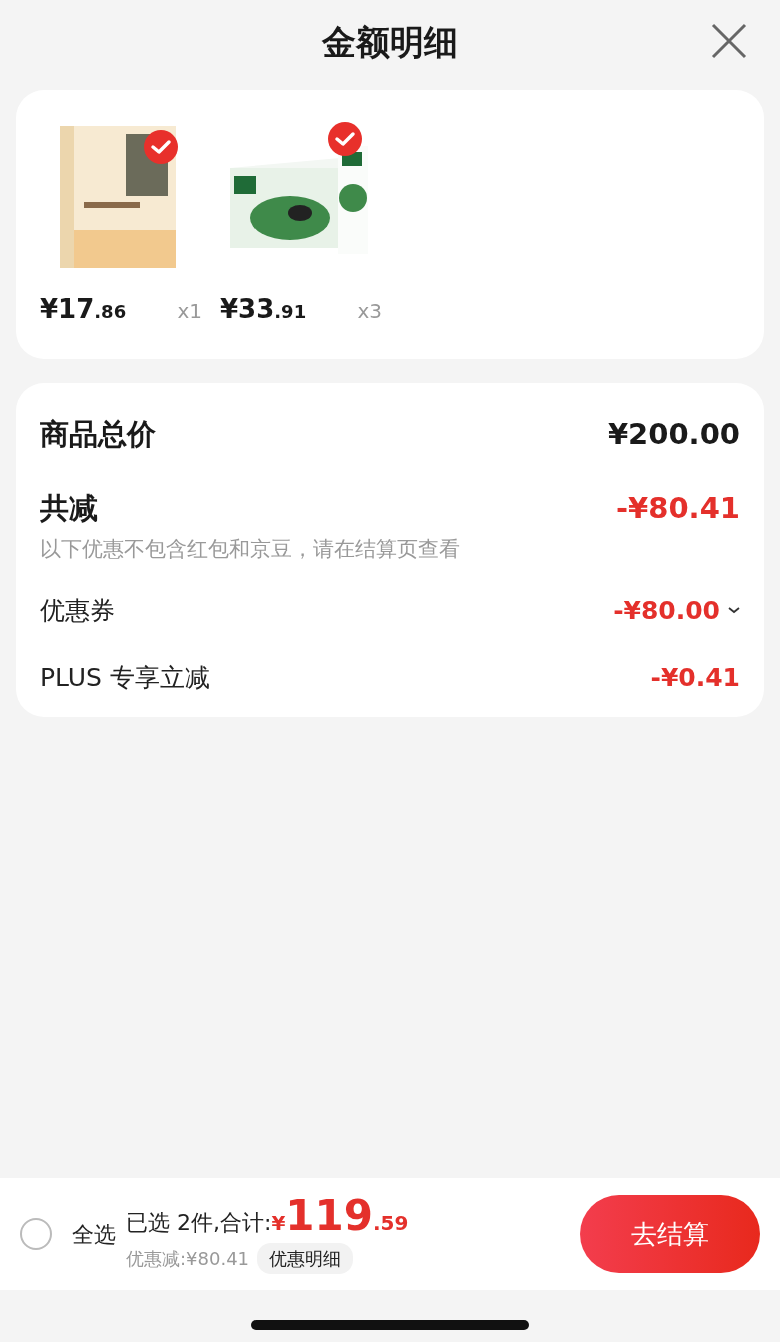 The image size is (780, 1342). Describe the element at coordinates (199, 1222) in the screenshot. I see `selected-count-text: 已选 2件,合计:` at that location.